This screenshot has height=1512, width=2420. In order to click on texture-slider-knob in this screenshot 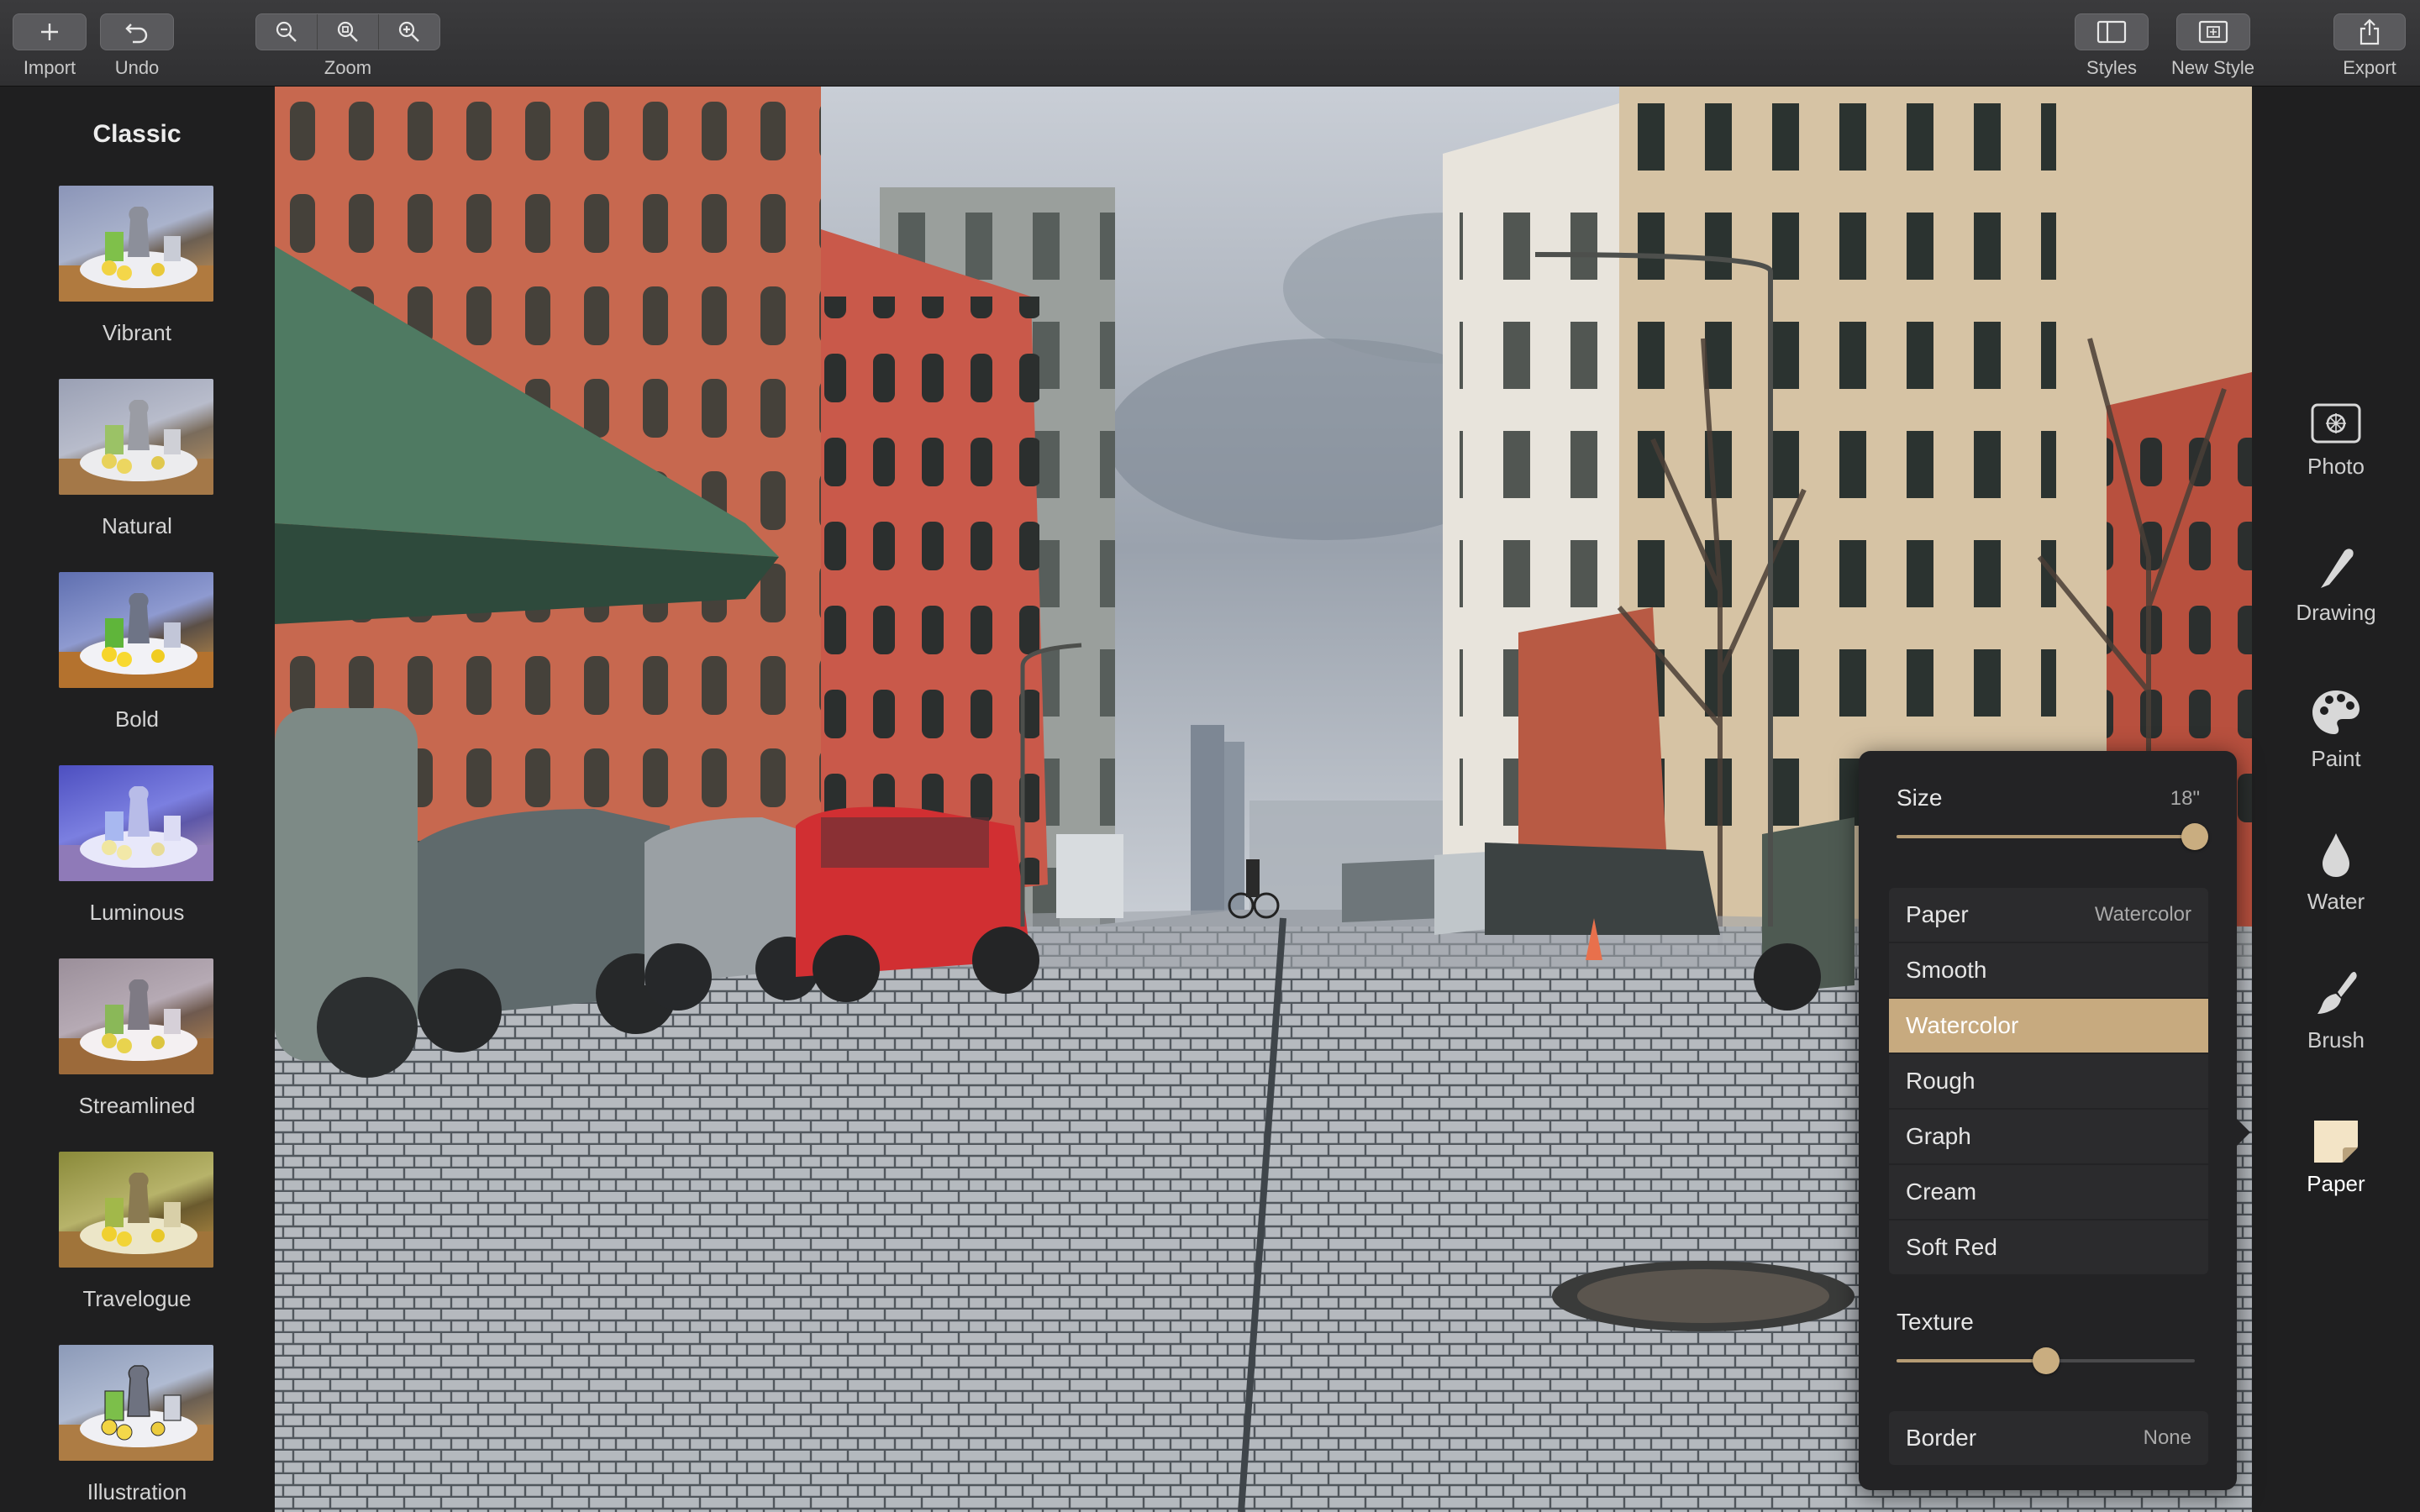, I will do `click(2046, 1360)`.